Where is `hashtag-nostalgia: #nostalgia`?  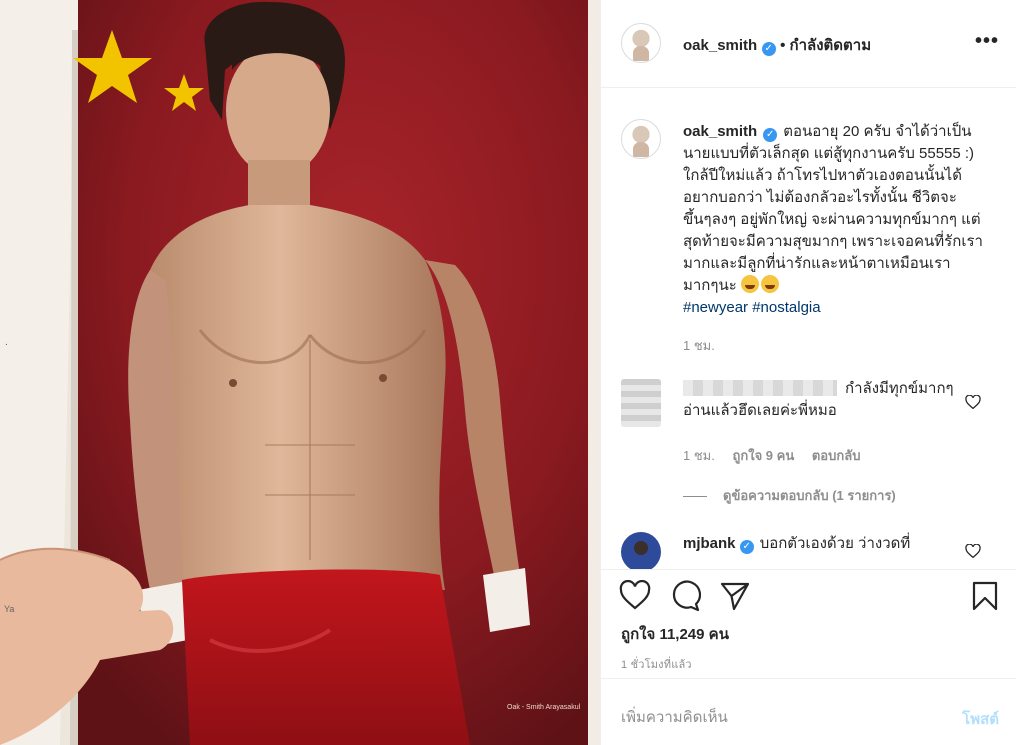 hashtag-nostalgia: #nostalgia is located at coordinates (786, 307).